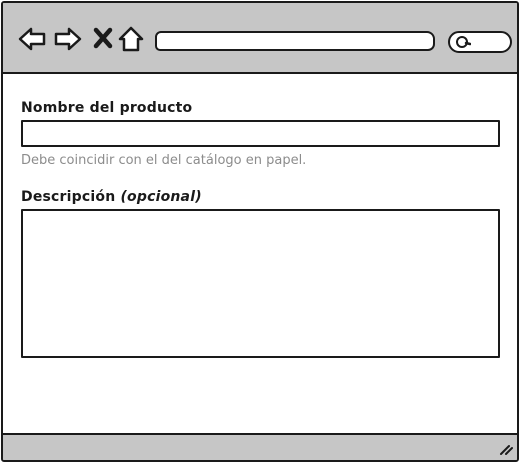  What do you see at coordinates (103, 39) in the screenshot?
I see `close-x-icon` at bounding box center [103, 39].